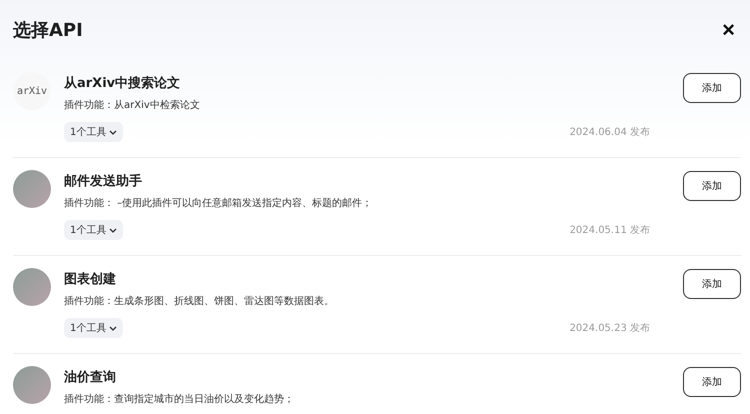  What do you see at coordinates (728, 30) in the screenshot?
I see `close-button: ×` at bounding box center [728, 30].